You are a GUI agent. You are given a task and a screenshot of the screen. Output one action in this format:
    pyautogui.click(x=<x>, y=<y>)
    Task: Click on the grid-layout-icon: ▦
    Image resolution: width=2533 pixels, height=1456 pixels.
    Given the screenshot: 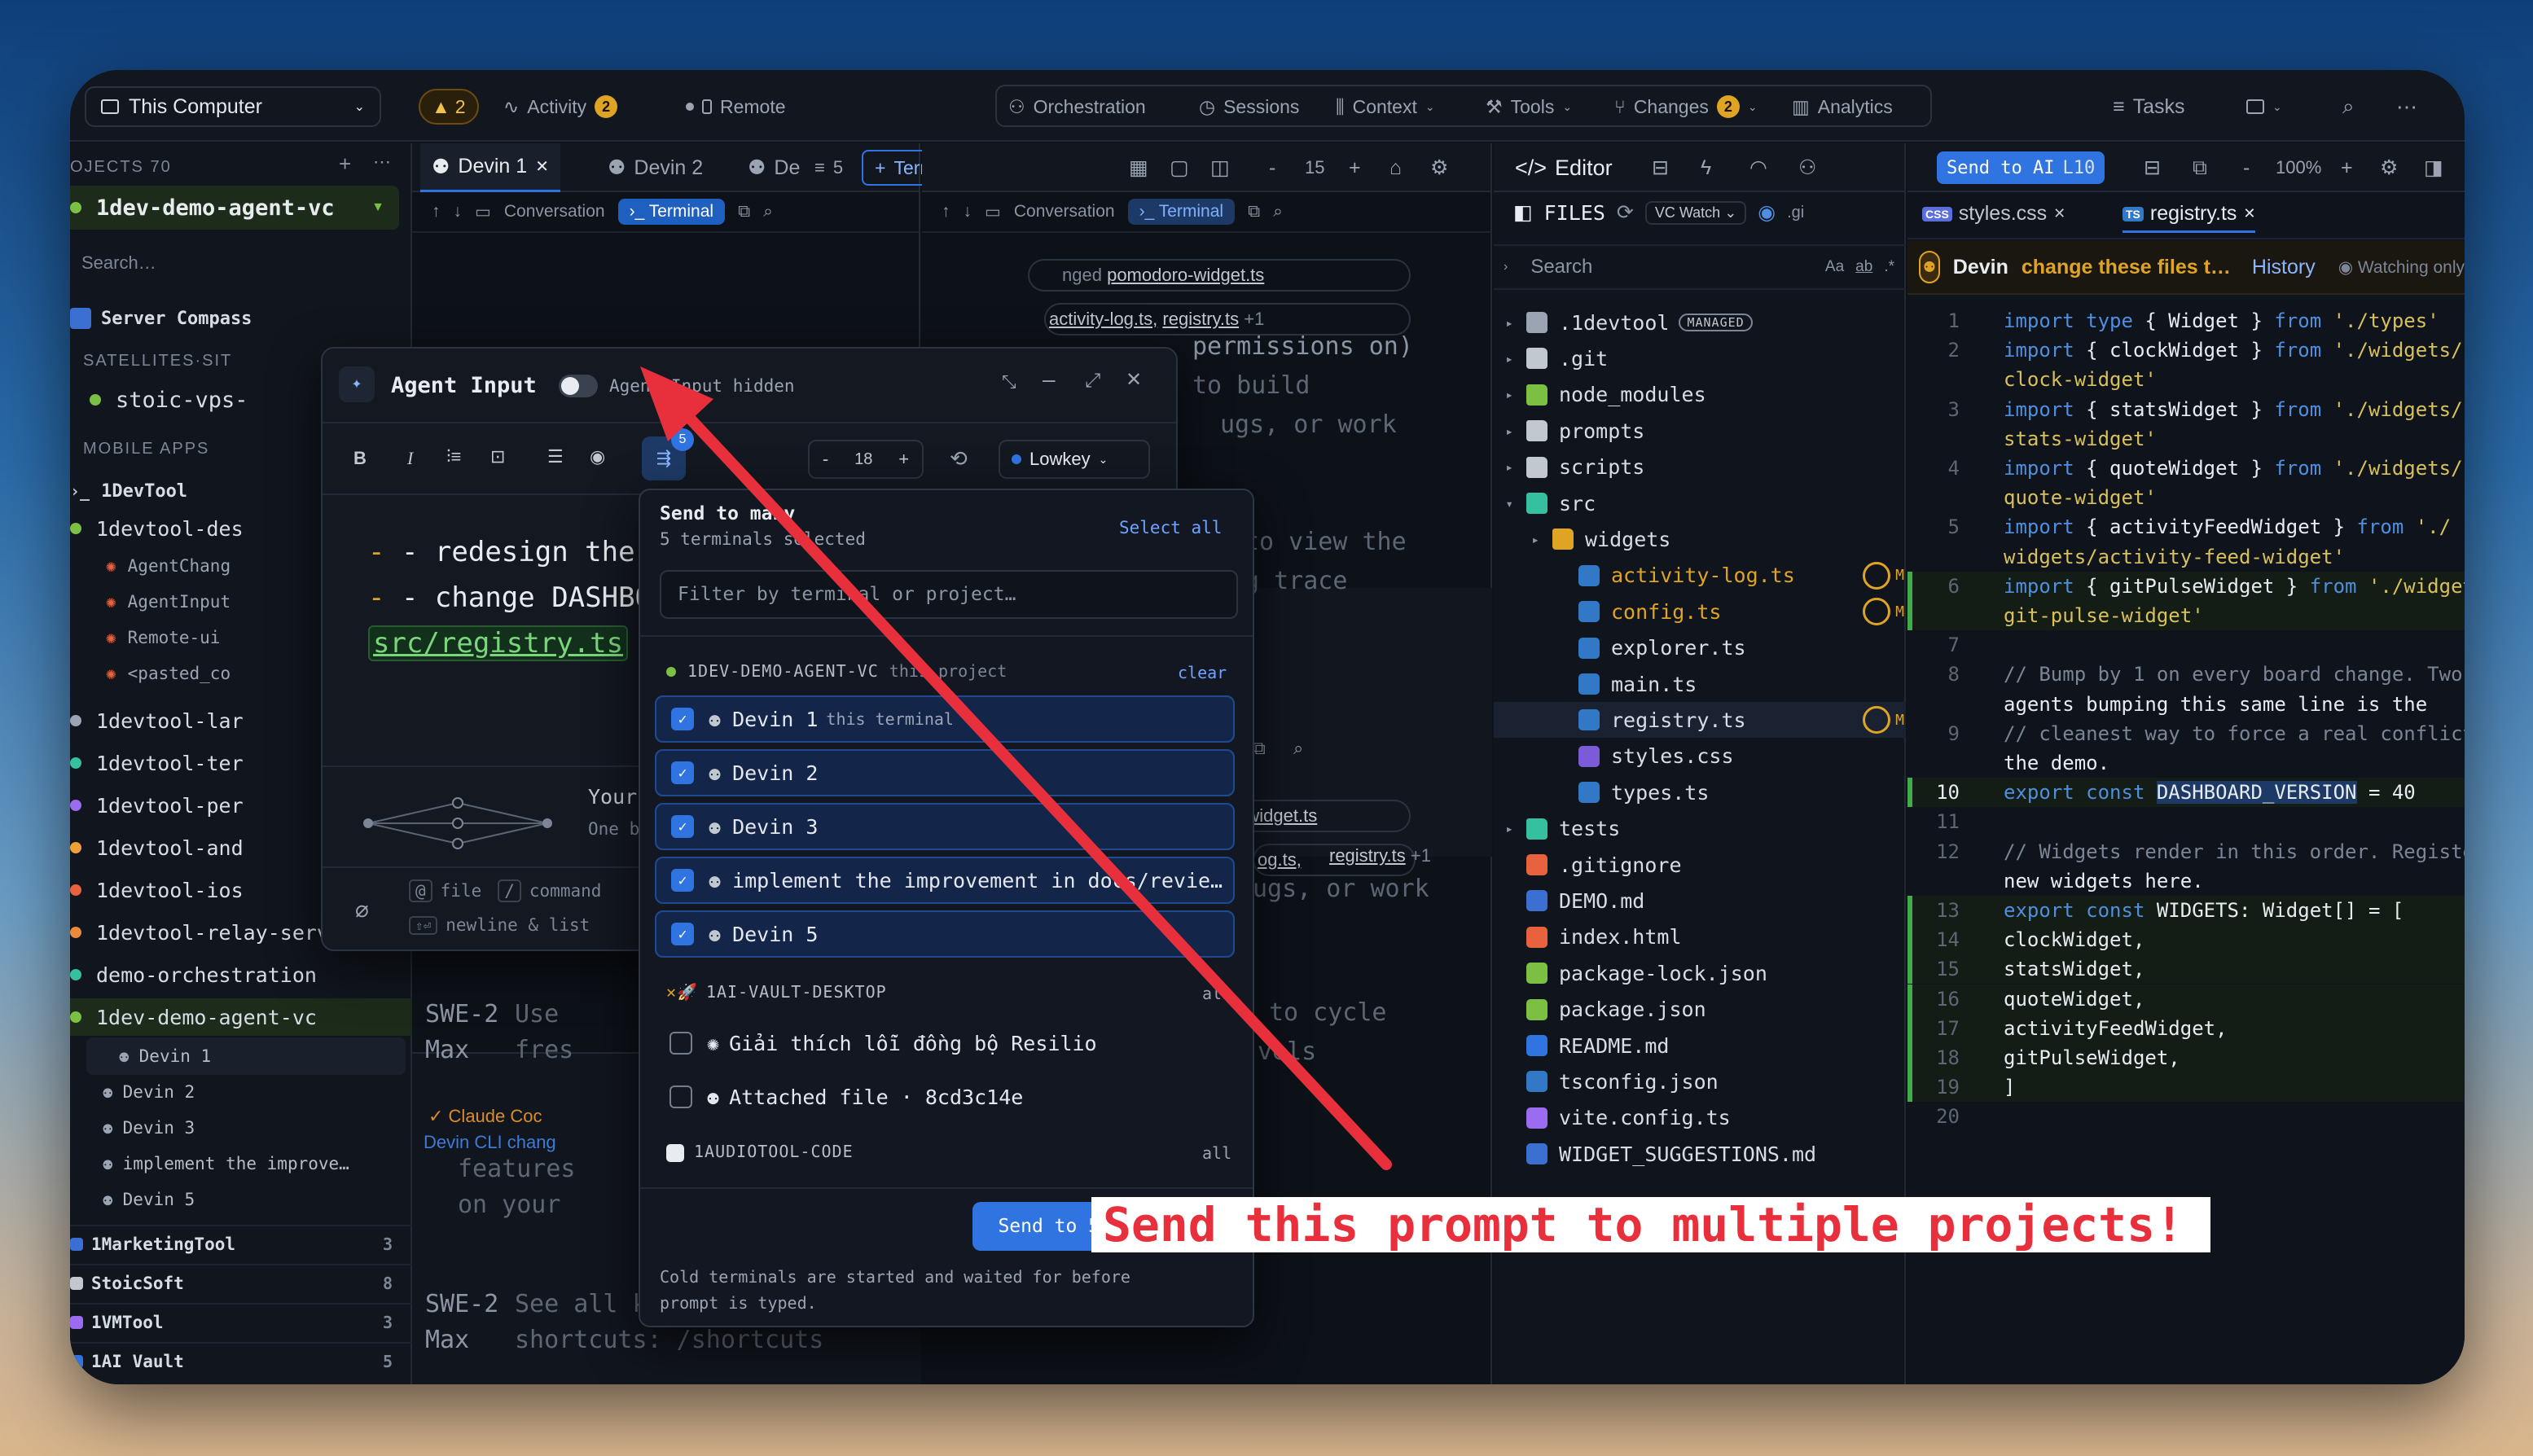 What is the action you would take?
    pyautogui.click(x=1138, y=167)
    